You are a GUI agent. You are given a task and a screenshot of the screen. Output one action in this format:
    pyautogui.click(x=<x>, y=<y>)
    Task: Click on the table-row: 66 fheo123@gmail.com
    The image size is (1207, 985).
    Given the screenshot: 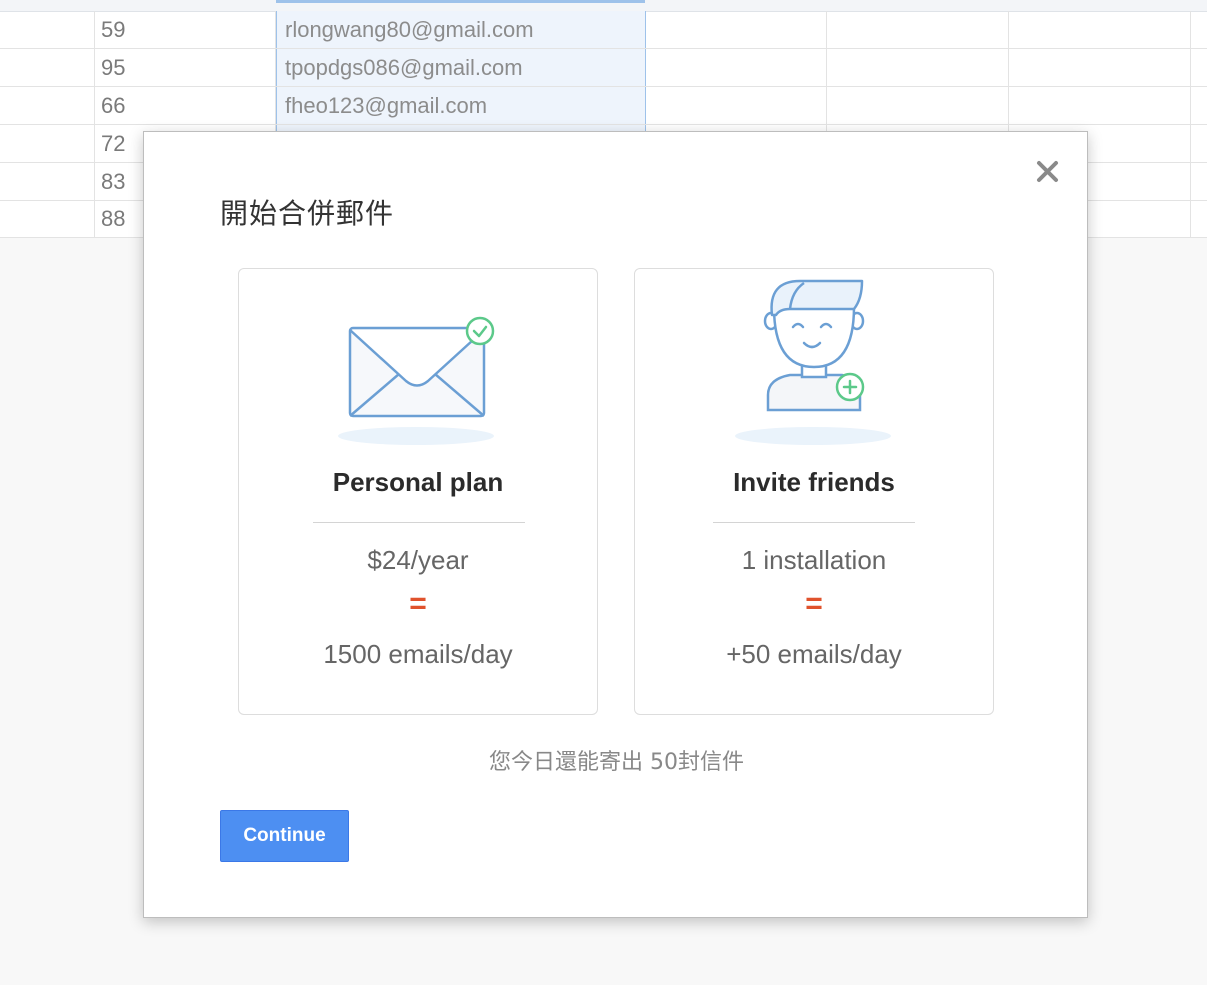 What is the action you would take?
    pyautogui.click(x=603, y=106)
    